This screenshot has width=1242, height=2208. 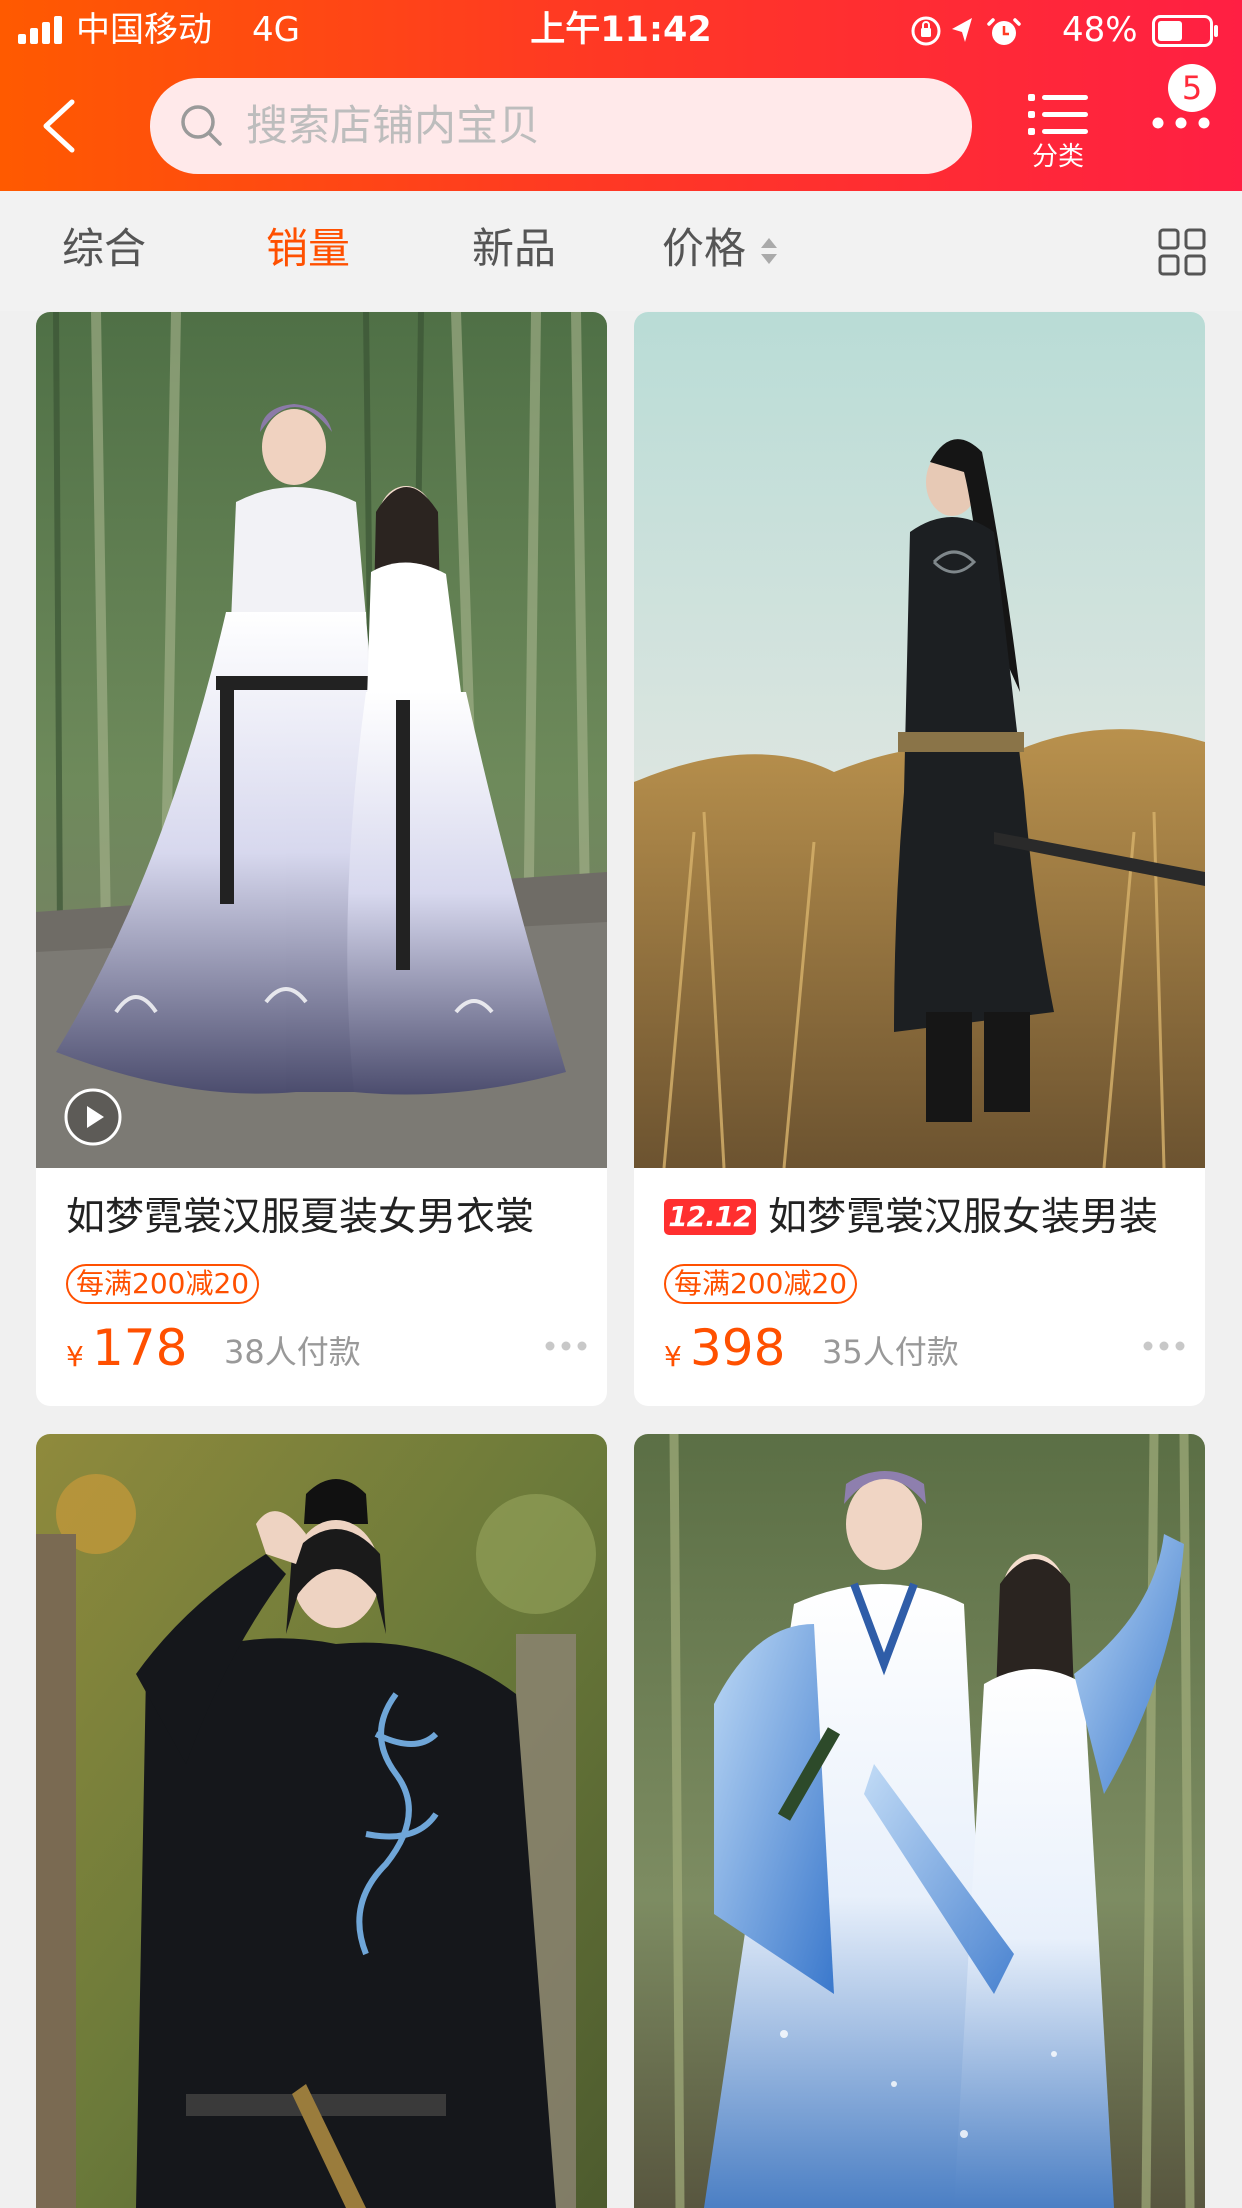 I want to click on product-info: 如梦霓裳汉服夏装女男衣裳 每满200减20 ¥ 178 38人付款, so click(x=321, y=1287).